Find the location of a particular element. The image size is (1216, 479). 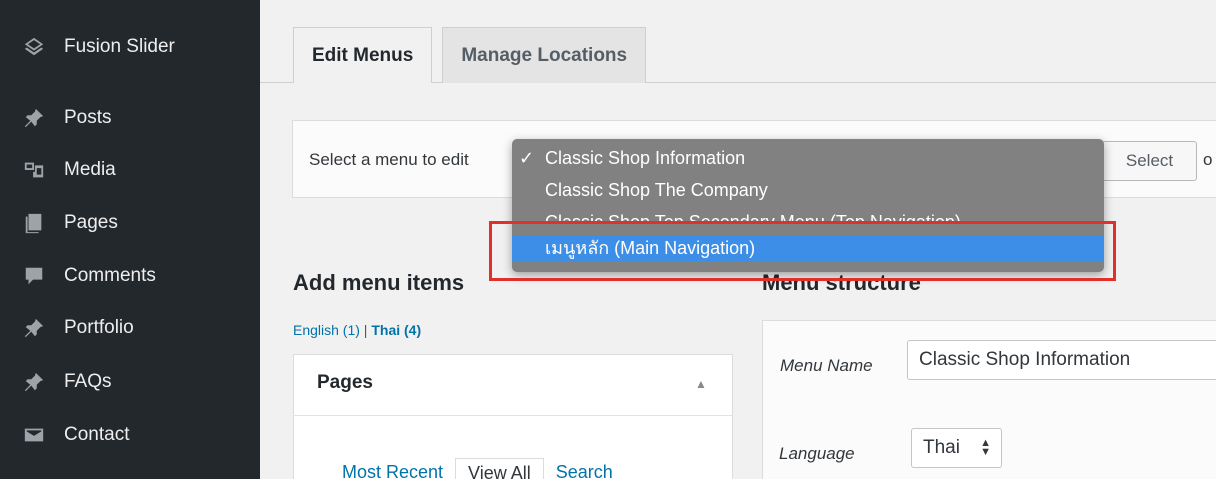

language-filter-thai: Thai (4) is located at coordinates (396, 330).